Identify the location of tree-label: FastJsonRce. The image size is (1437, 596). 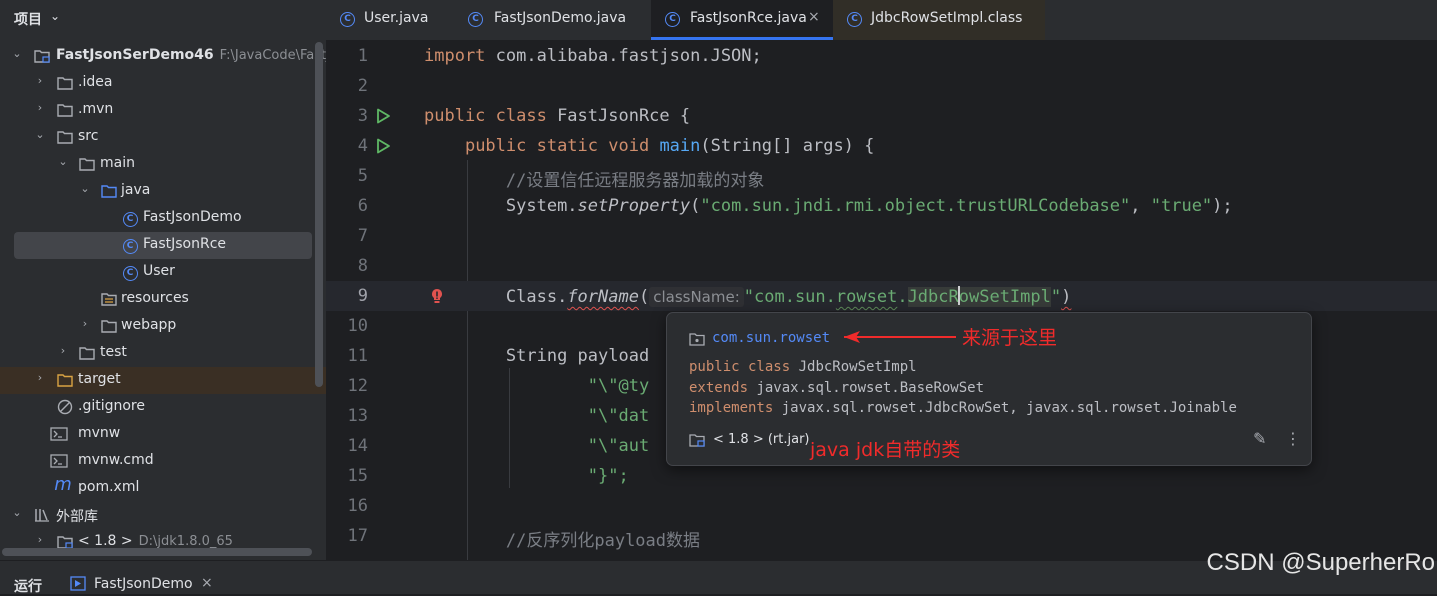
(185, 244).